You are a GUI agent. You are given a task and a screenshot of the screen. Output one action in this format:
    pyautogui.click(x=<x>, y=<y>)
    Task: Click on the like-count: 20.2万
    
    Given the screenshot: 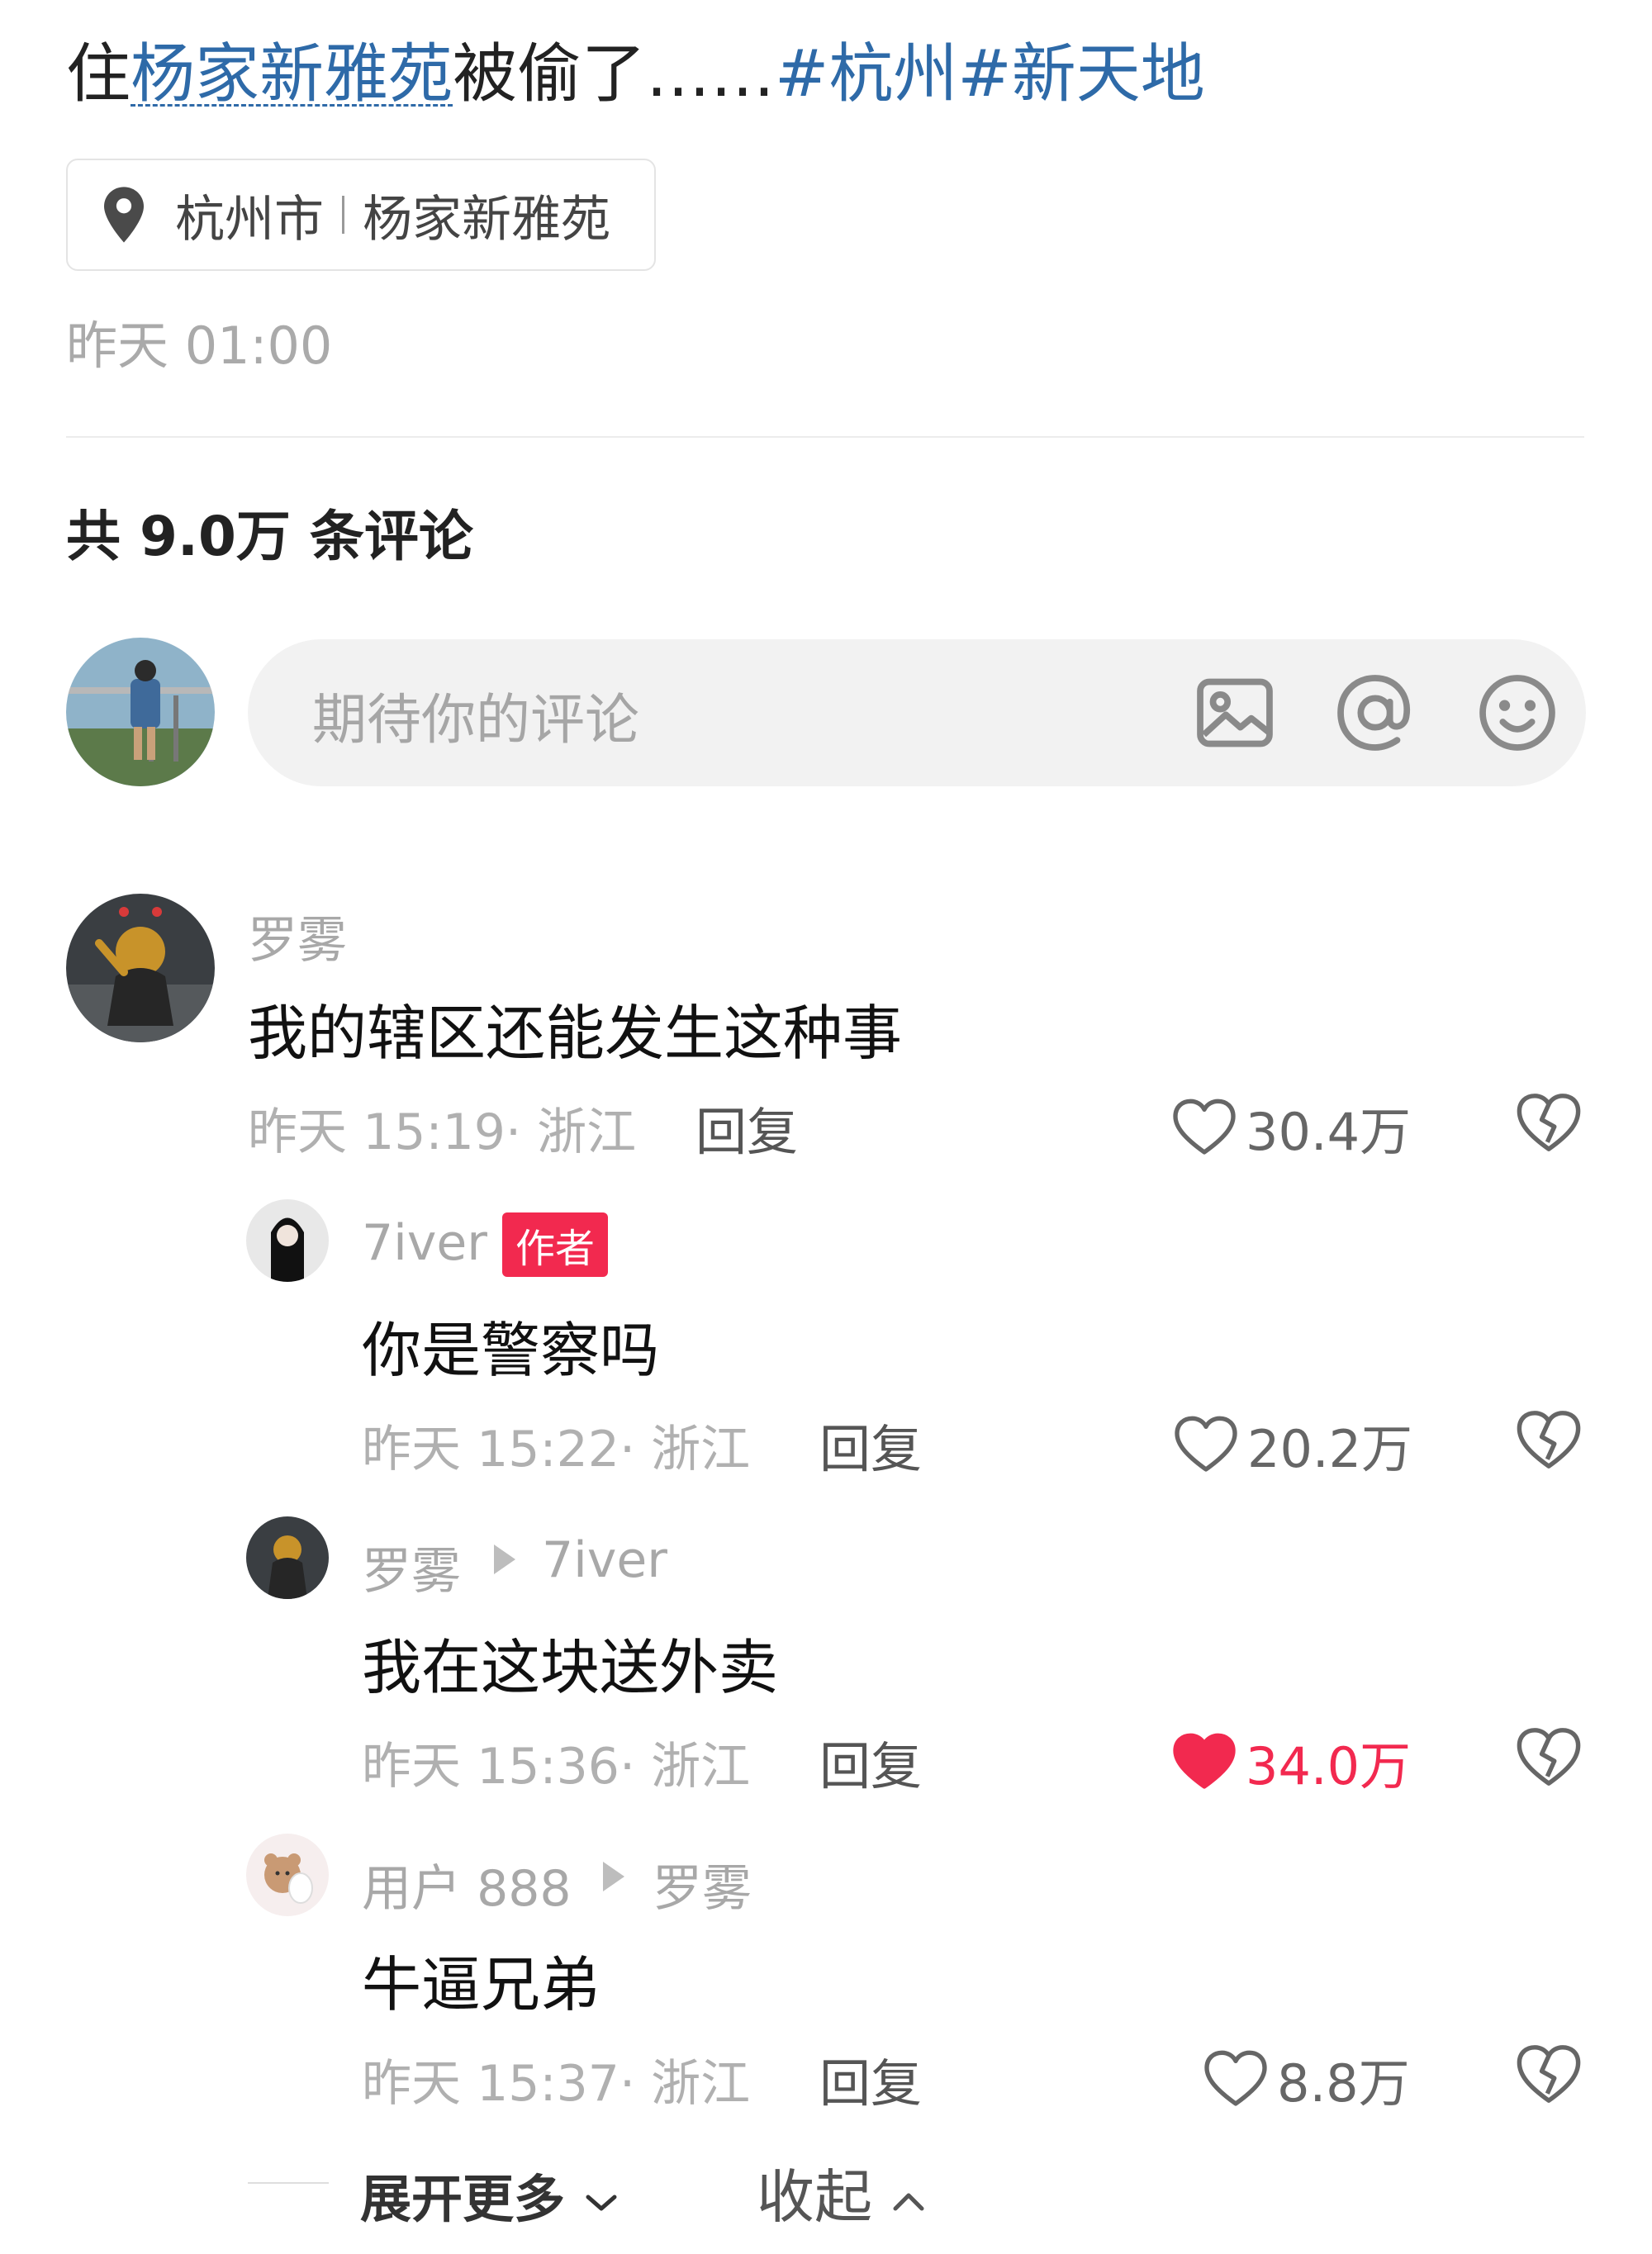 What is the action you would take?
    pyautogui.click(x=1330, y=1449)
    